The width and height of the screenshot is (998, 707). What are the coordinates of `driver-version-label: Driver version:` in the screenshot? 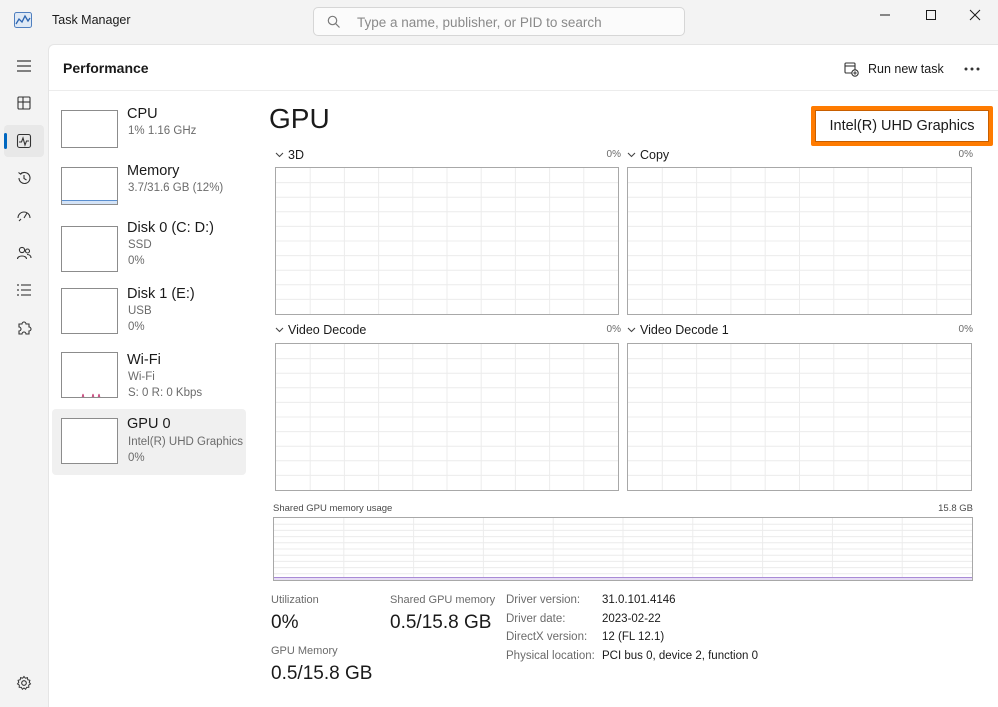 It's located at (543, 600).